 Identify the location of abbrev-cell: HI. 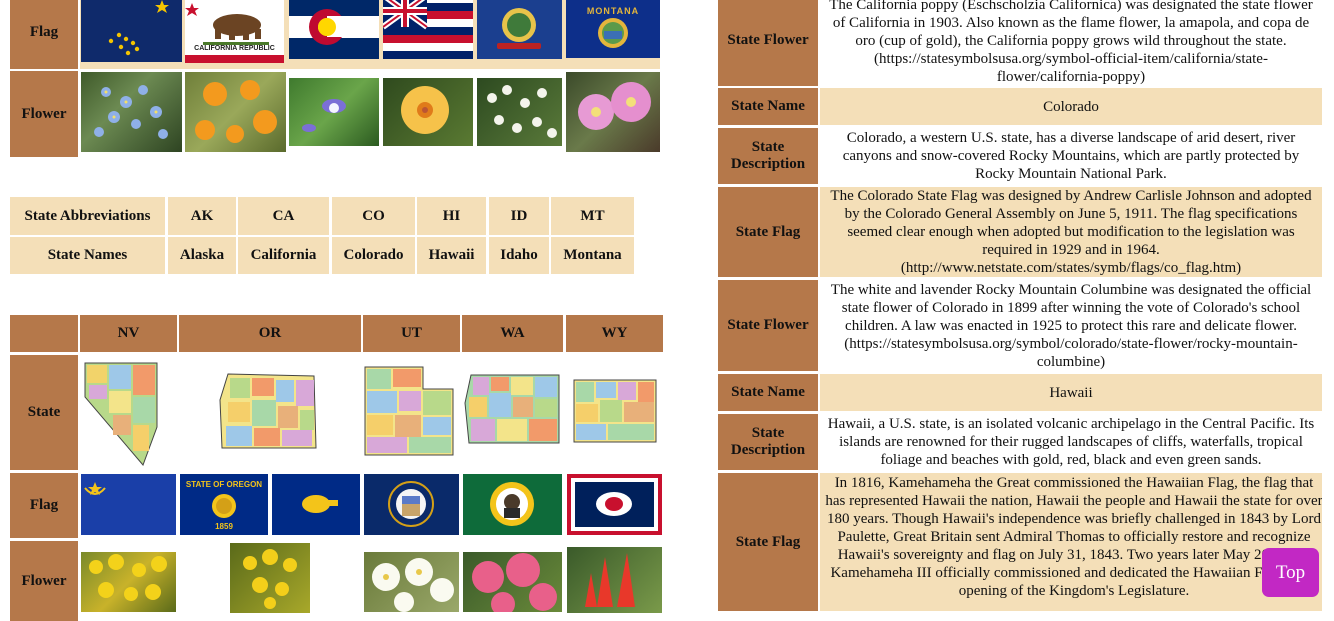
(451, 216).